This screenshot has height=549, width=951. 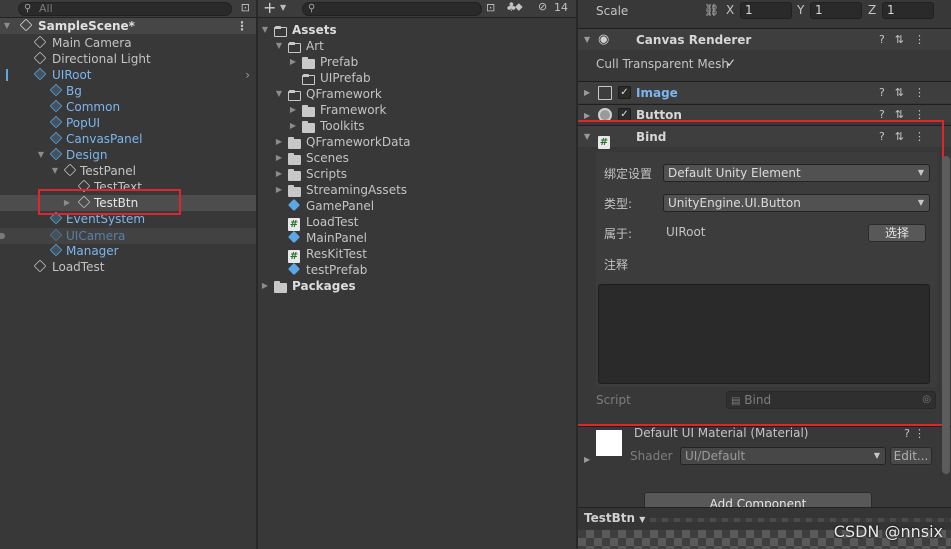 I want to click on hierarchy-item-eventsystem: EventSystem, so click(x=128, y=219).